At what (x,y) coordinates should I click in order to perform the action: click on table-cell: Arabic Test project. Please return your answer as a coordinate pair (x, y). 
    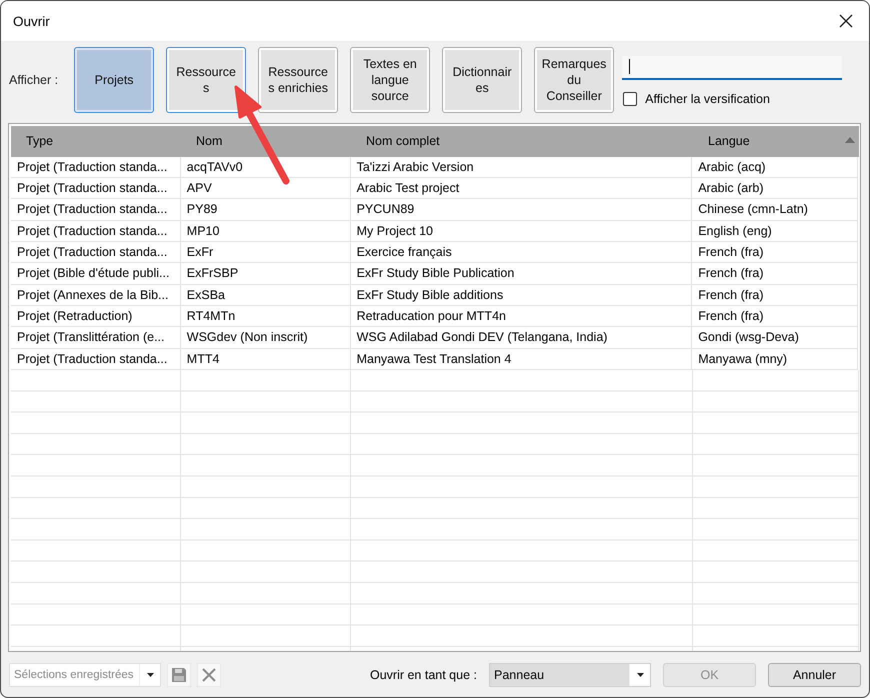
    Looking at the image, I should click on (521, 189).